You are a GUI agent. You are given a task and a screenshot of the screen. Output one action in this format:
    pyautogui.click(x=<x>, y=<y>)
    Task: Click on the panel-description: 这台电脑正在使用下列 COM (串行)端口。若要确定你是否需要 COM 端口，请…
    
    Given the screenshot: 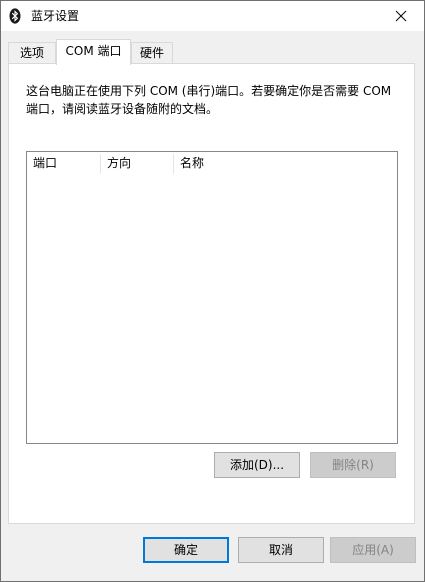 What is the action you would take?
    pyautogui.click(x=209, y=100)
    